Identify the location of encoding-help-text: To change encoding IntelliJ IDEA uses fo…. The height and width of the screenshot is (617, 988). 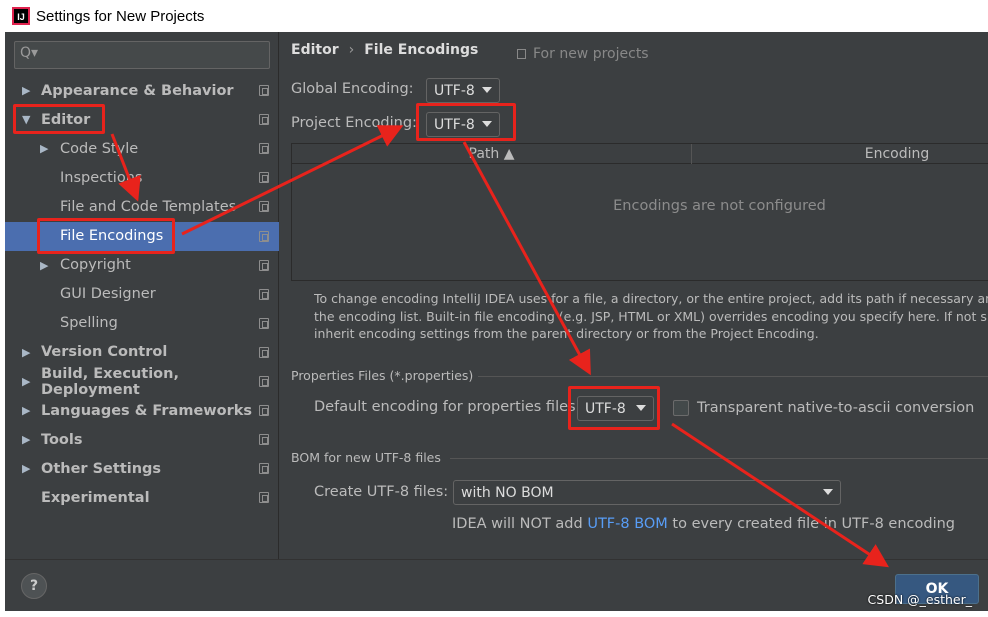
(651, 316).